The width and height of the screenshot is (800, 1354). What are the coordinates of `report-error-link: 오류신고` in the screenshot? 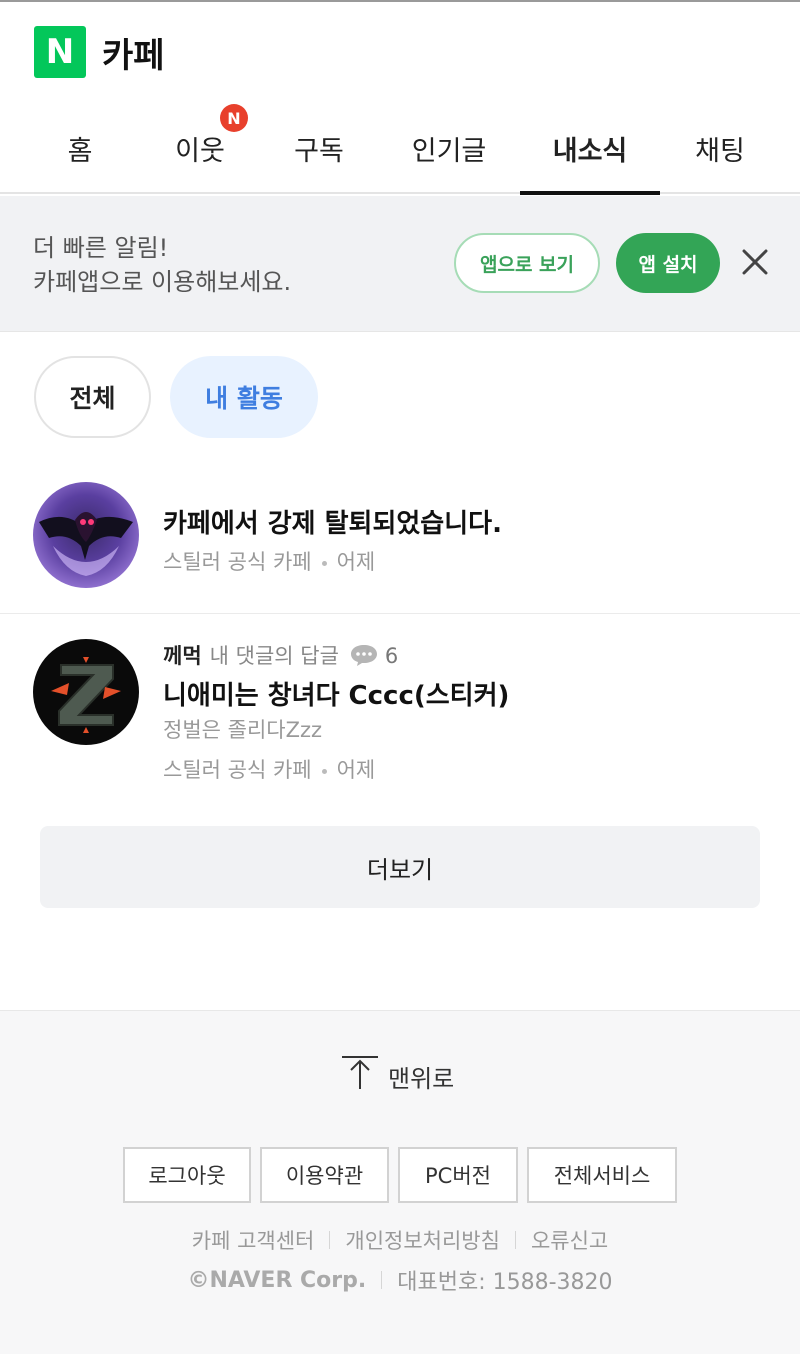 It's located at (569, 1240).